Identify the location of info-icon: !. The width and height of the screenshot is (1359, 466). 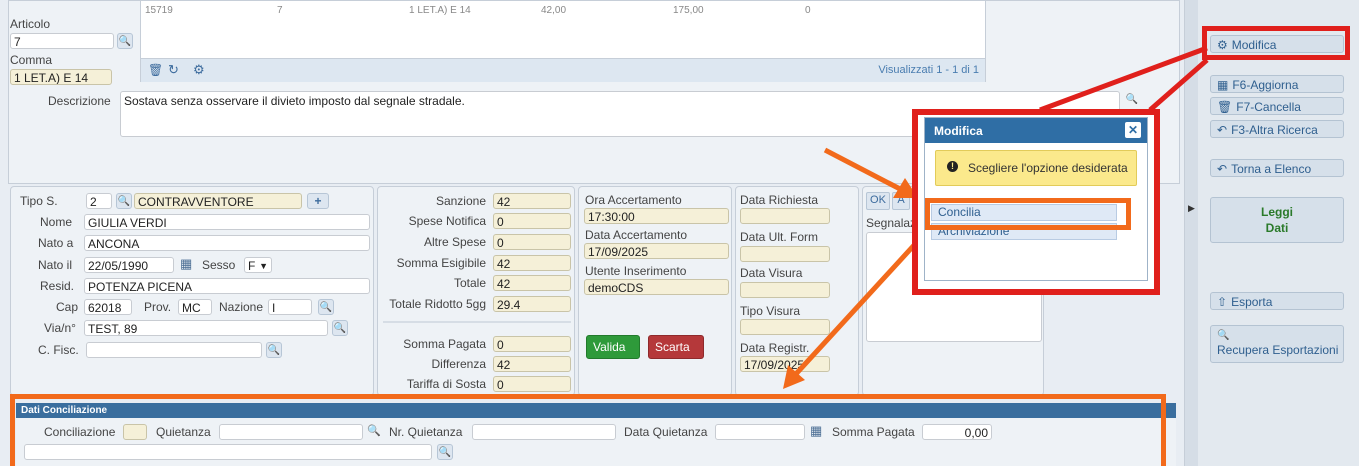
(952, 166).